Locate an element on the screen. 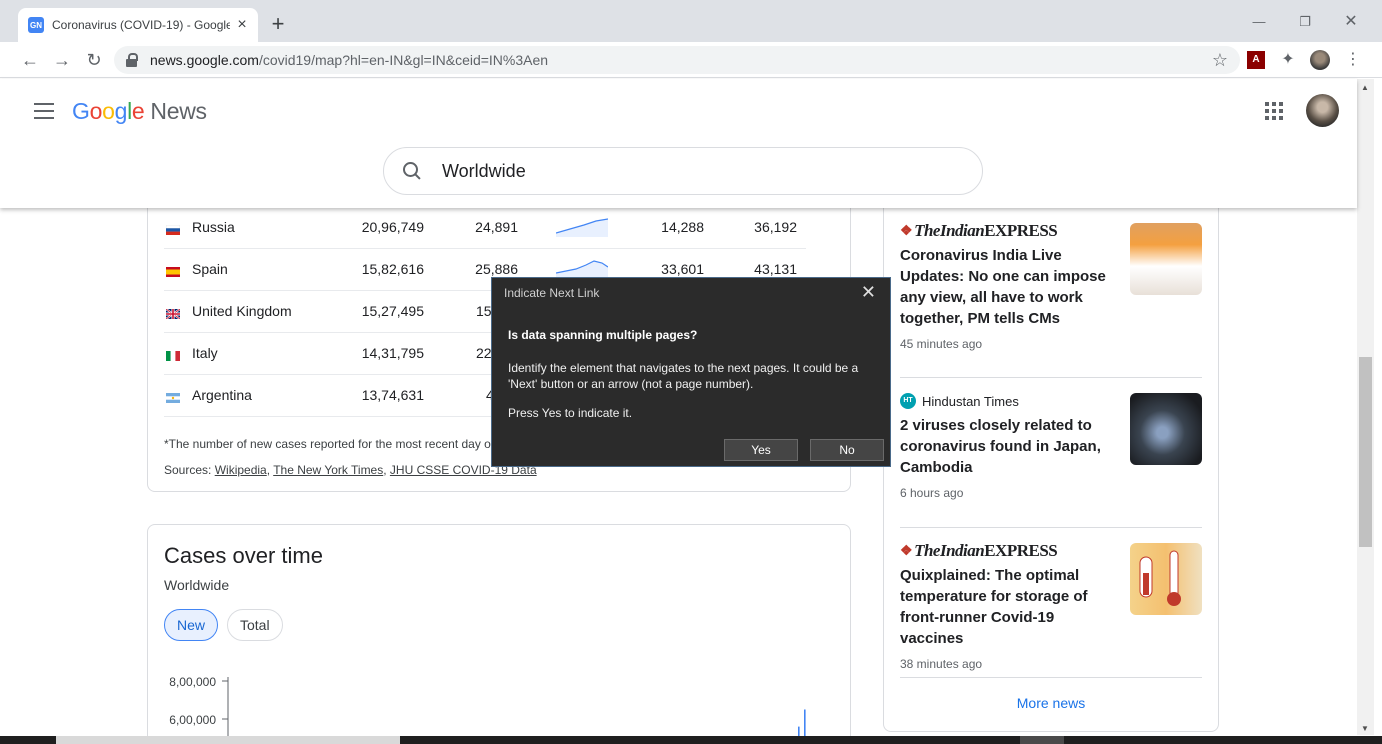  scrollbar-thumb is located at coordinates (1365, 452).